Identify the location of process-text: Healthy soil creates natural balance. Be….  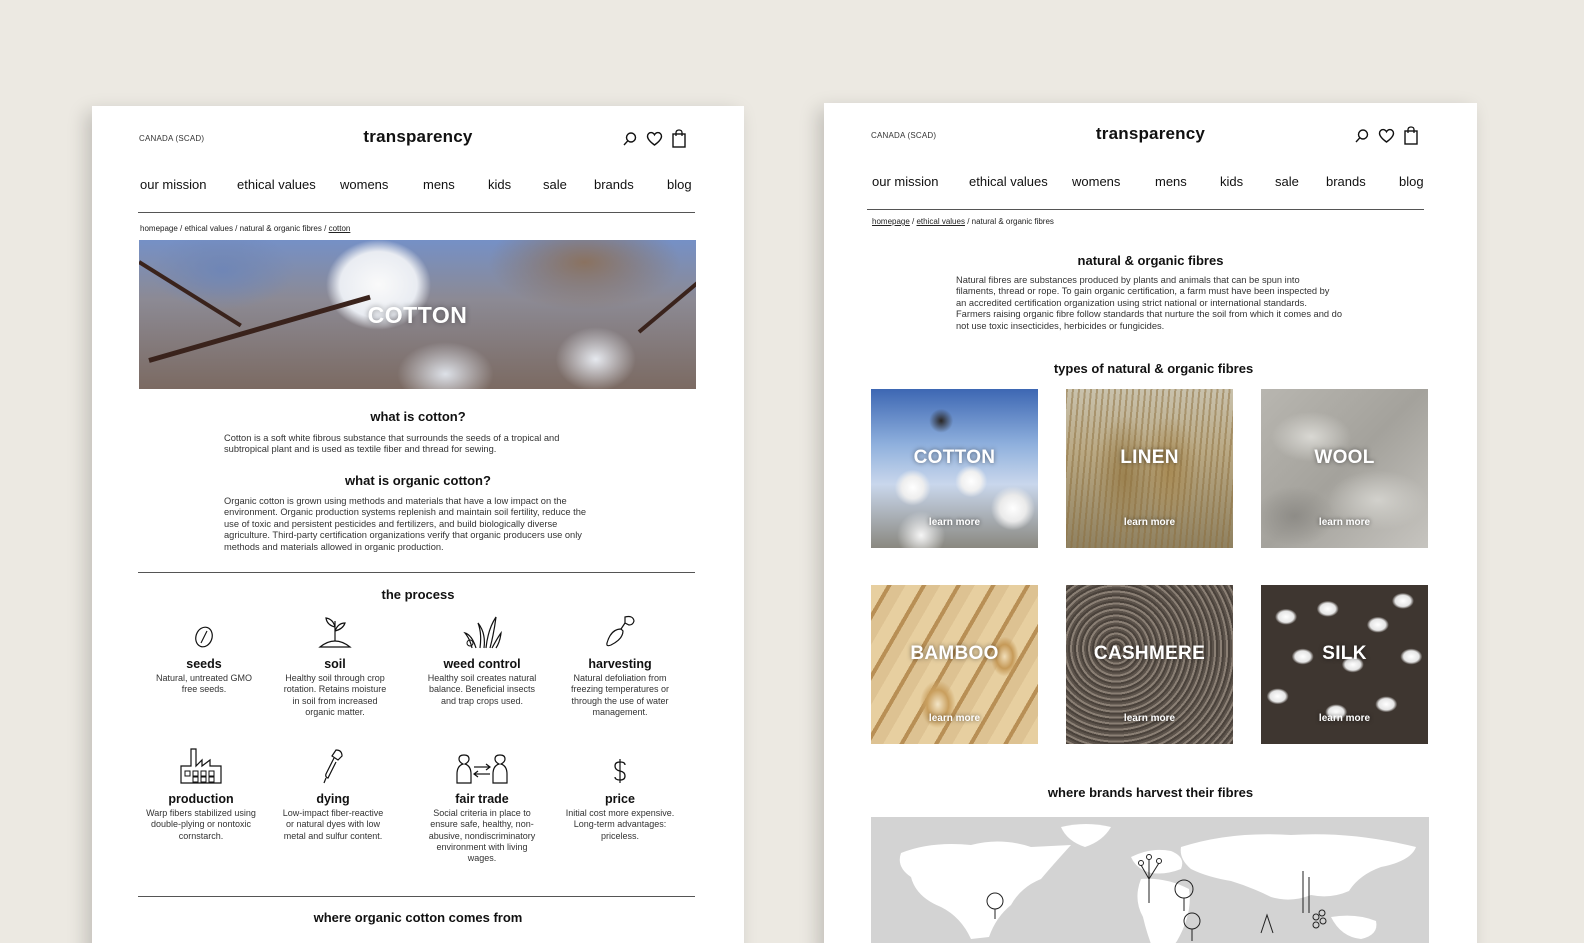
(482, 689).